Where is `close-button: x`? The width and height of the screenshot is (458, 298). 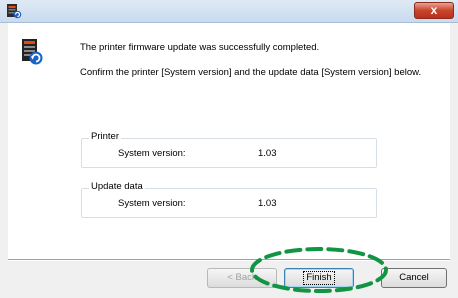
close-button: x is located at coordinates (434, 10).